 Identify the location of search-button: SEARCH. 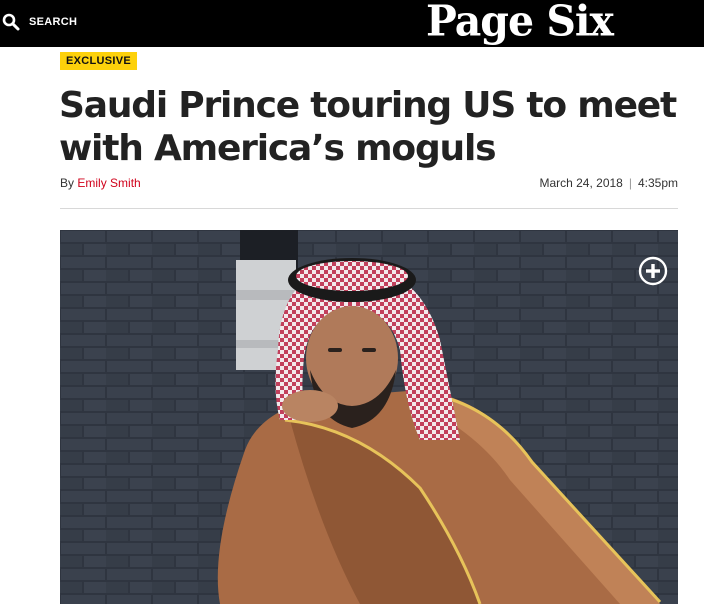
(39, 22).